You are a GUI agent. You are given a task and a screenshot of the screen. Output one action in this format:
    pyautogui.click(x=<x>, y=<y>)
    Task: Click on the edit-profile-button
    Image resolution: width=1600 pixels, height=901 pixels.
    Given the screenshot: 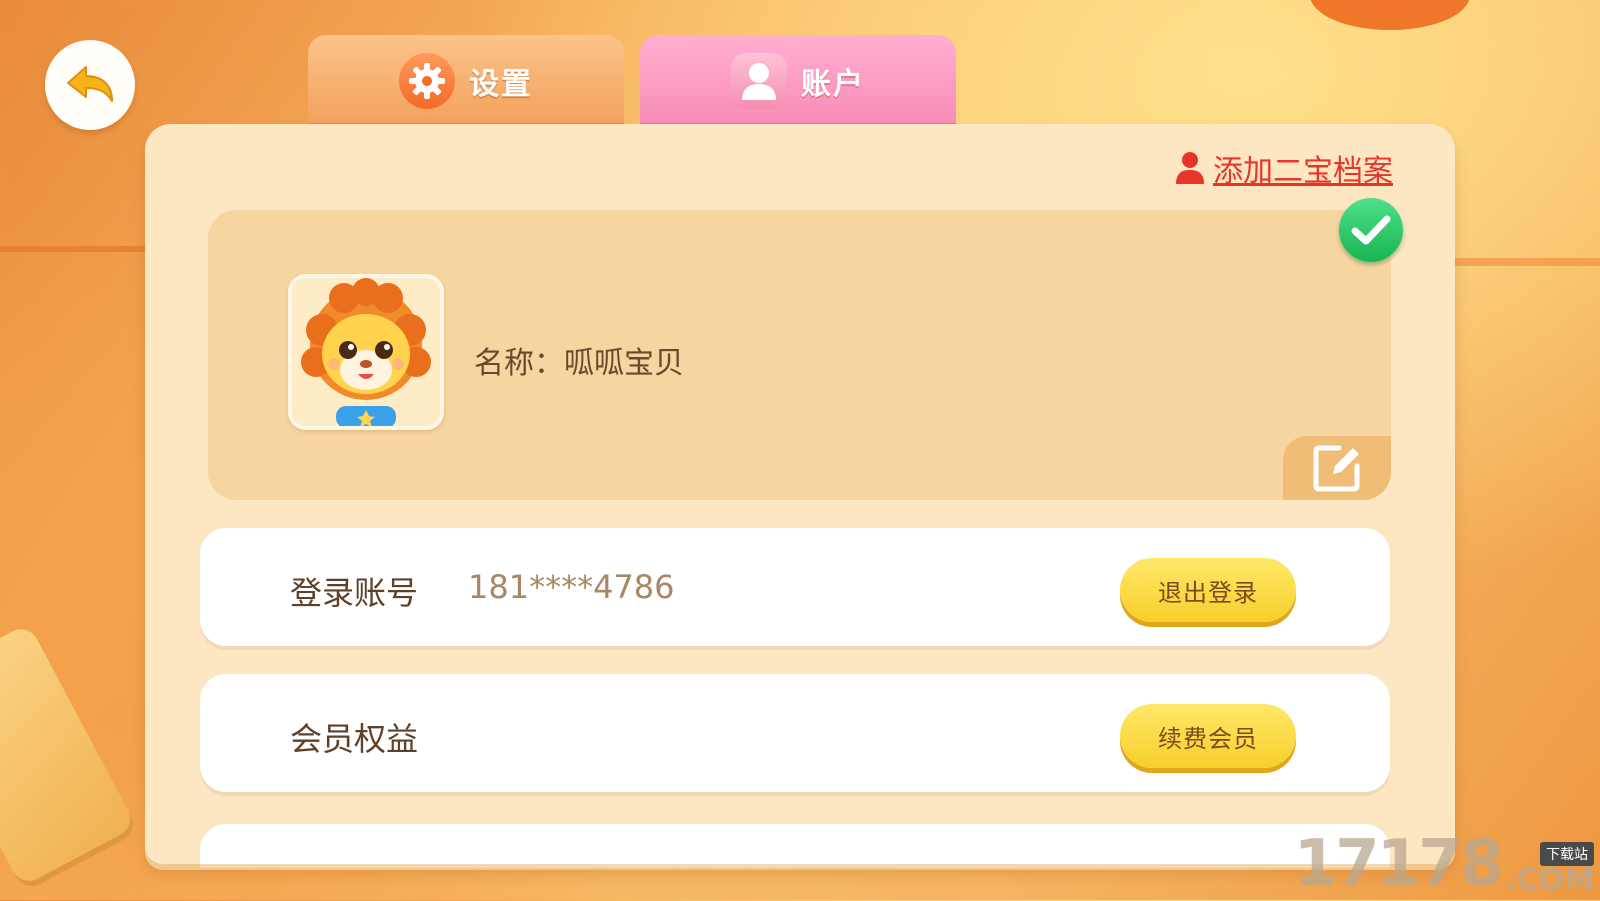 What is the action you would take?
    pyautogui.click(x=1337, y=468)
    